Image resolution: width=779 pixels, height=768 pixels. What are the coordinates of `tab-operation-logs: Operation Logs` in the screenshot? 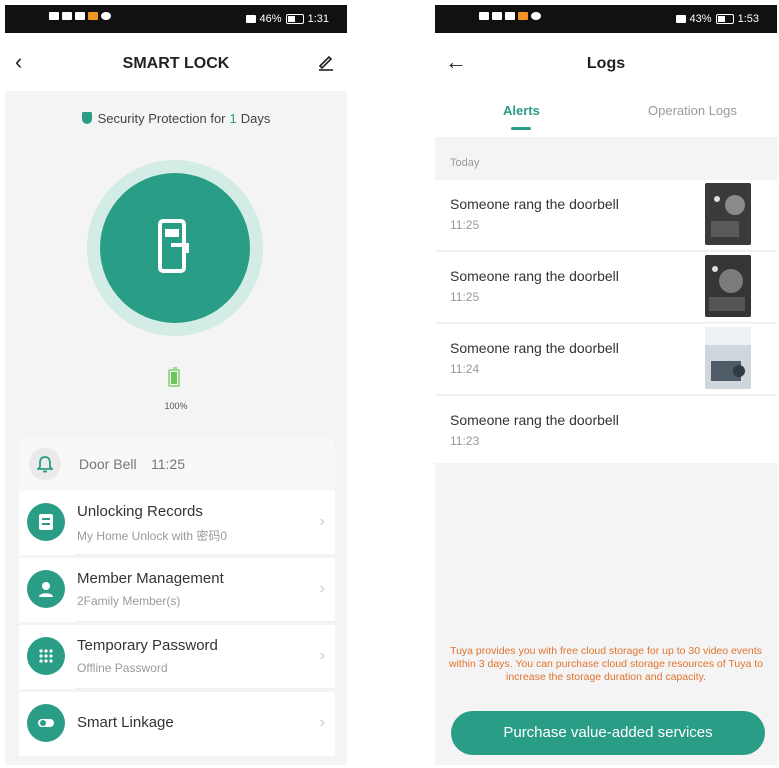 It's located at (692, 110).